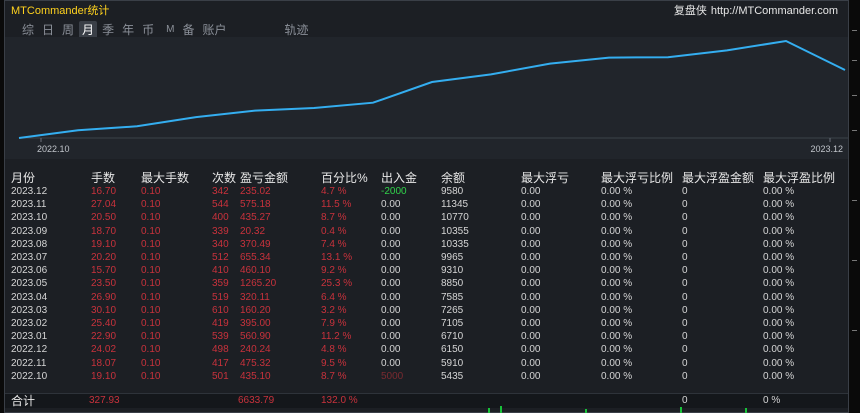 This screenshot has width=860, height=413. What do you see at coordinates (344, 177) in the screenshot?
I see `column-header: 百分比%` at bounding box center [344, 177].